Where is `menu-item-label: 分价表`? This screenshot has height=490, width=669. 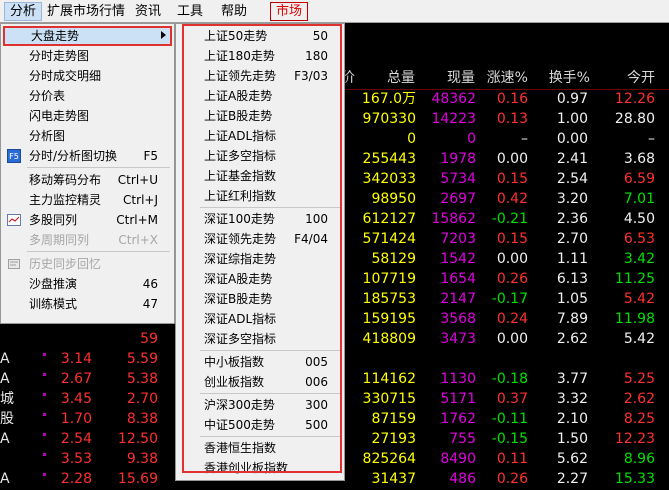
menu-item-label: 分价表 is located at coordinates (47, 96).